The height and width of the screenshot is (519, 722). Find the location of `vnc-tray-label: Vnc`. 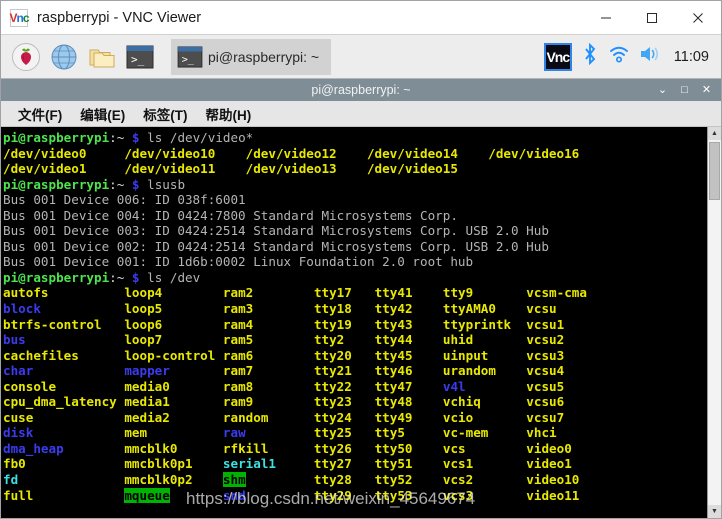

vnc-tray-label: Vnc is located at coordinates (558, 56).